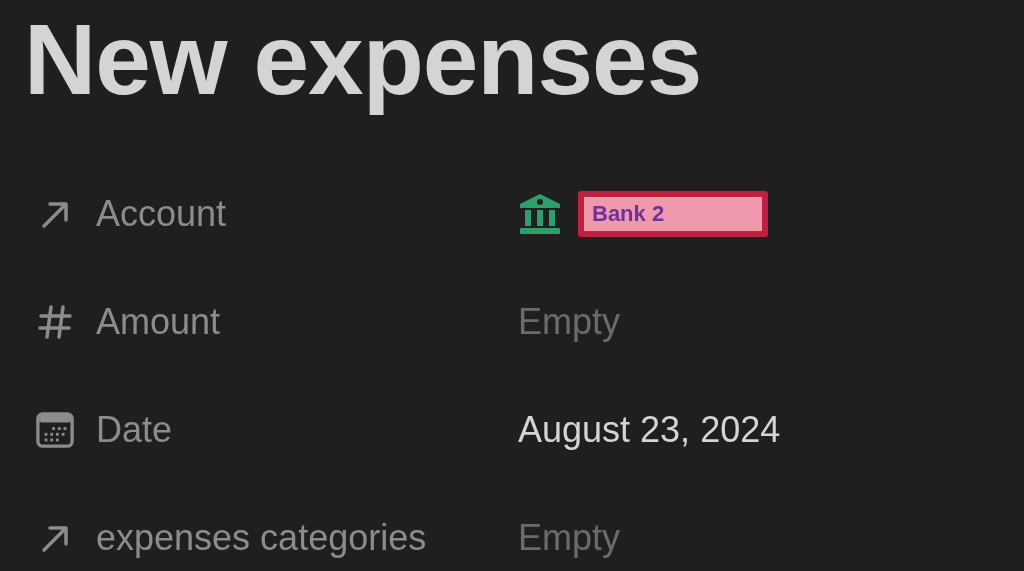 The height and width of the screenshot is (571, 1024). I want to click on property-value: August 23, 2024, so click(649, 430).